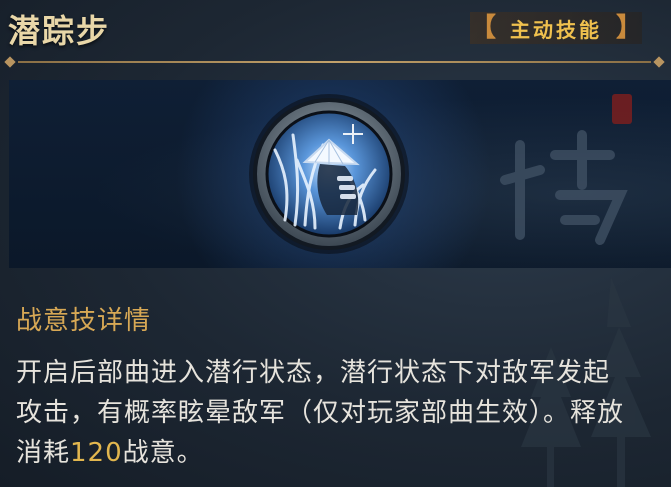 This screenshot has height=487, width=671. Describe the element at coordinates (96, 453) in the screenshot. I see `cost-value: 120` at that location.